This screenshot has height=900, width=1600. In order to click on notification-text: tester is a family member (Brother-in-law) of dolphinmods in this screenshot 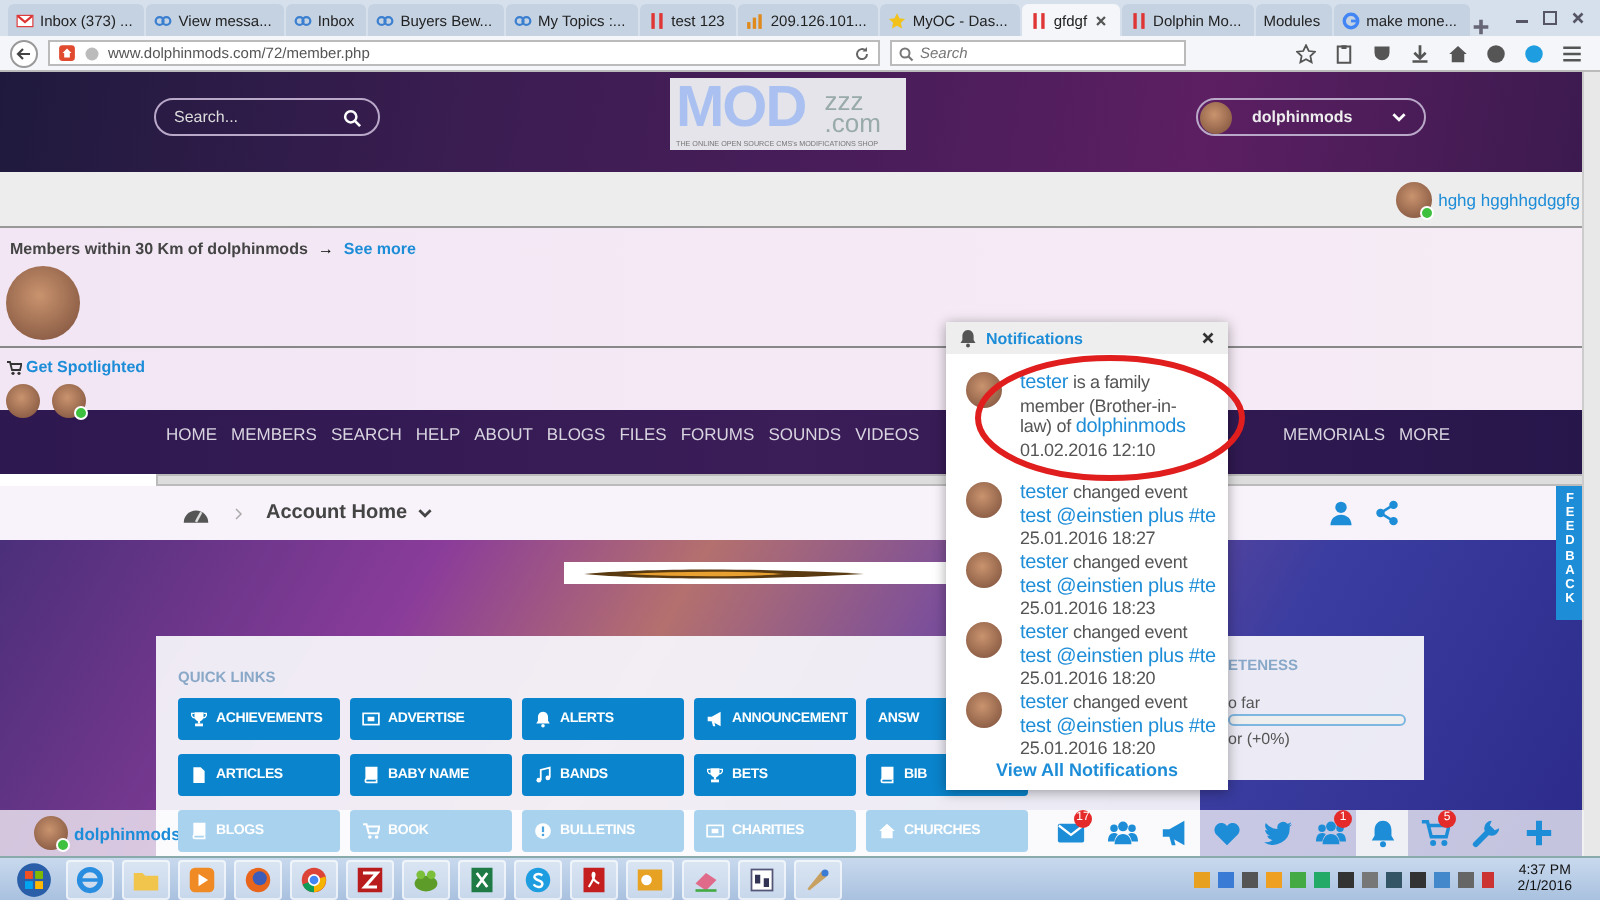, I will do `click(1103, 404)`.